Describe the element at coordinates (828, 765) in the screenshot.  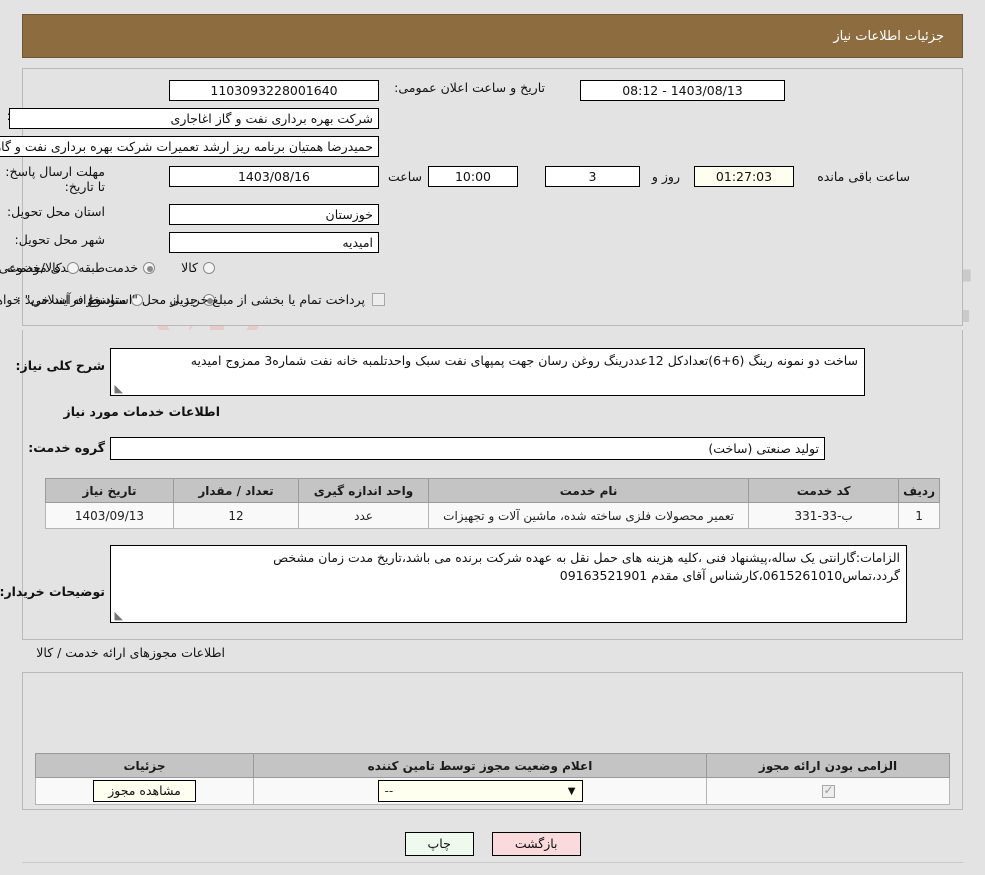
I see `col-permit-required: الزامی بودن ارائه مجوز` at that location.